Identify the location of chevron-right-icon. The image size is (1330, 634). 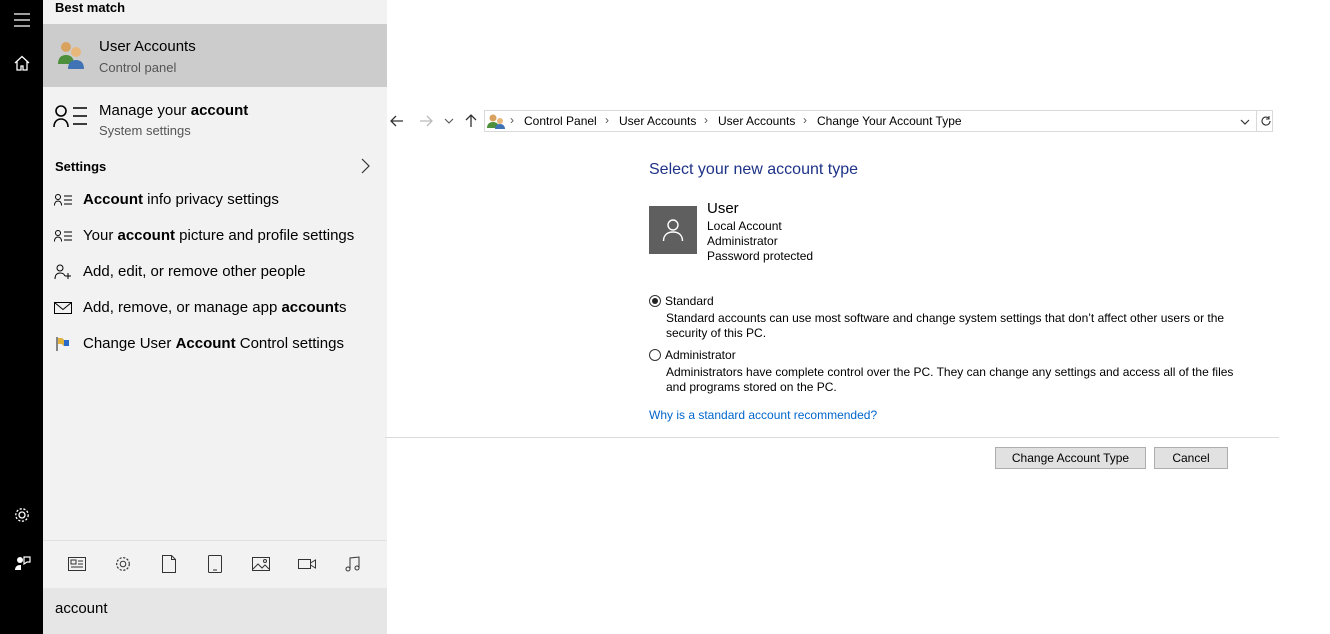
(365, 166).